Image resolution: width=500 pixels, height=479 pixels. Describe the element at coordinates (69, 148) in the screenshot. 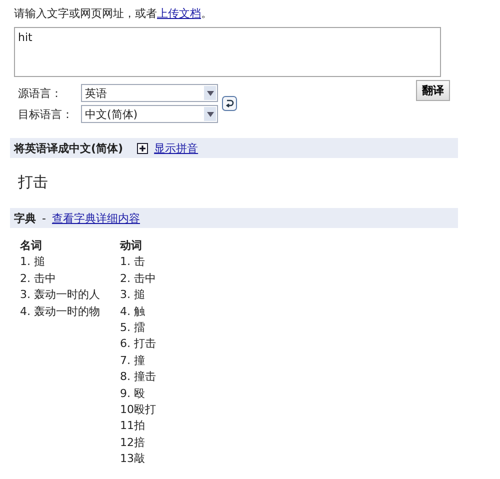

I see `section-title: 将英语译成中文(简体)` at that location.